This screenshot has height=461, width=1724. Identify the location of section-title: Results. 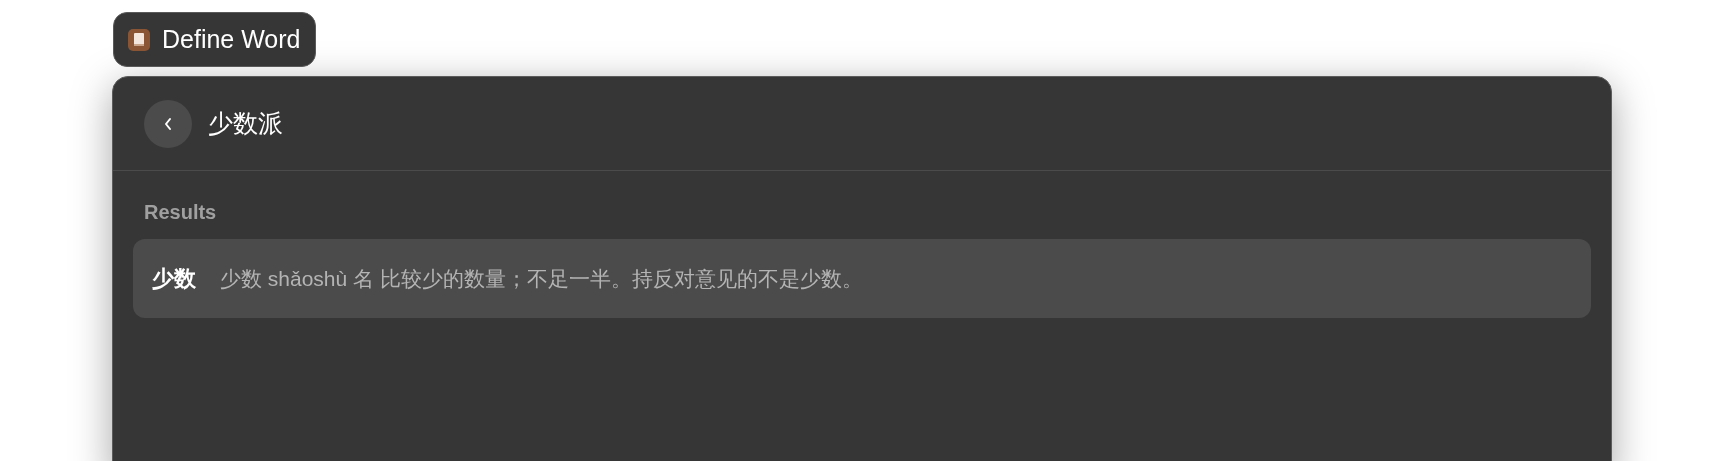
(180, 212).